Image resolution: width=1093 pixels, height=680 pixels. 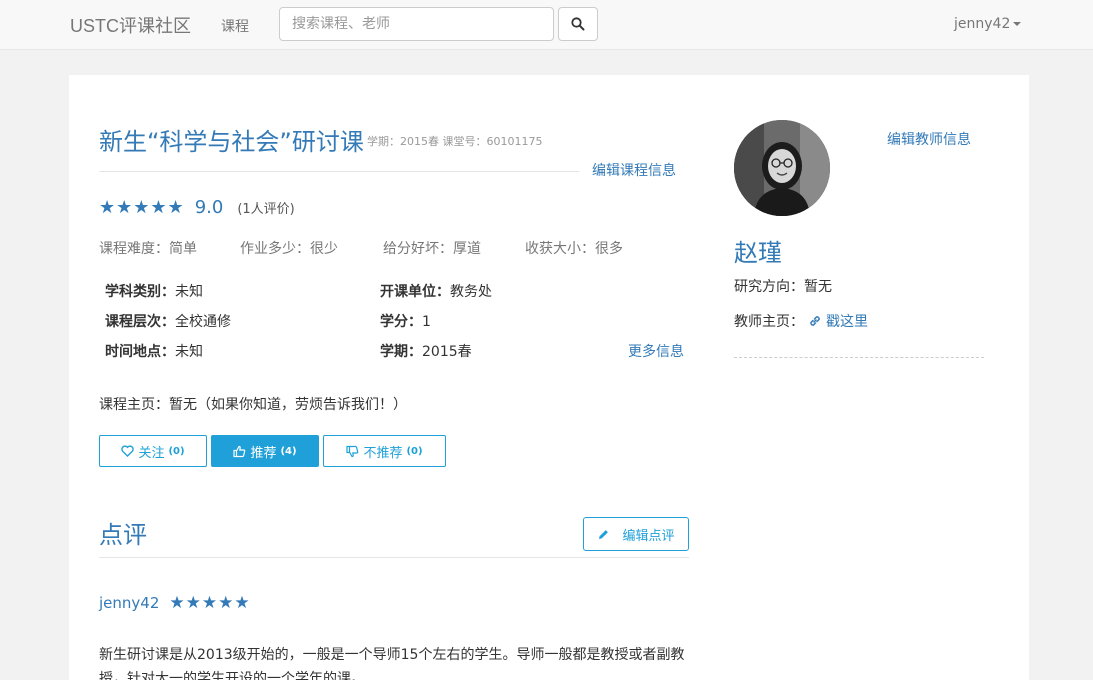 I want to click on username: jenny42, so click(x=982, y=24).